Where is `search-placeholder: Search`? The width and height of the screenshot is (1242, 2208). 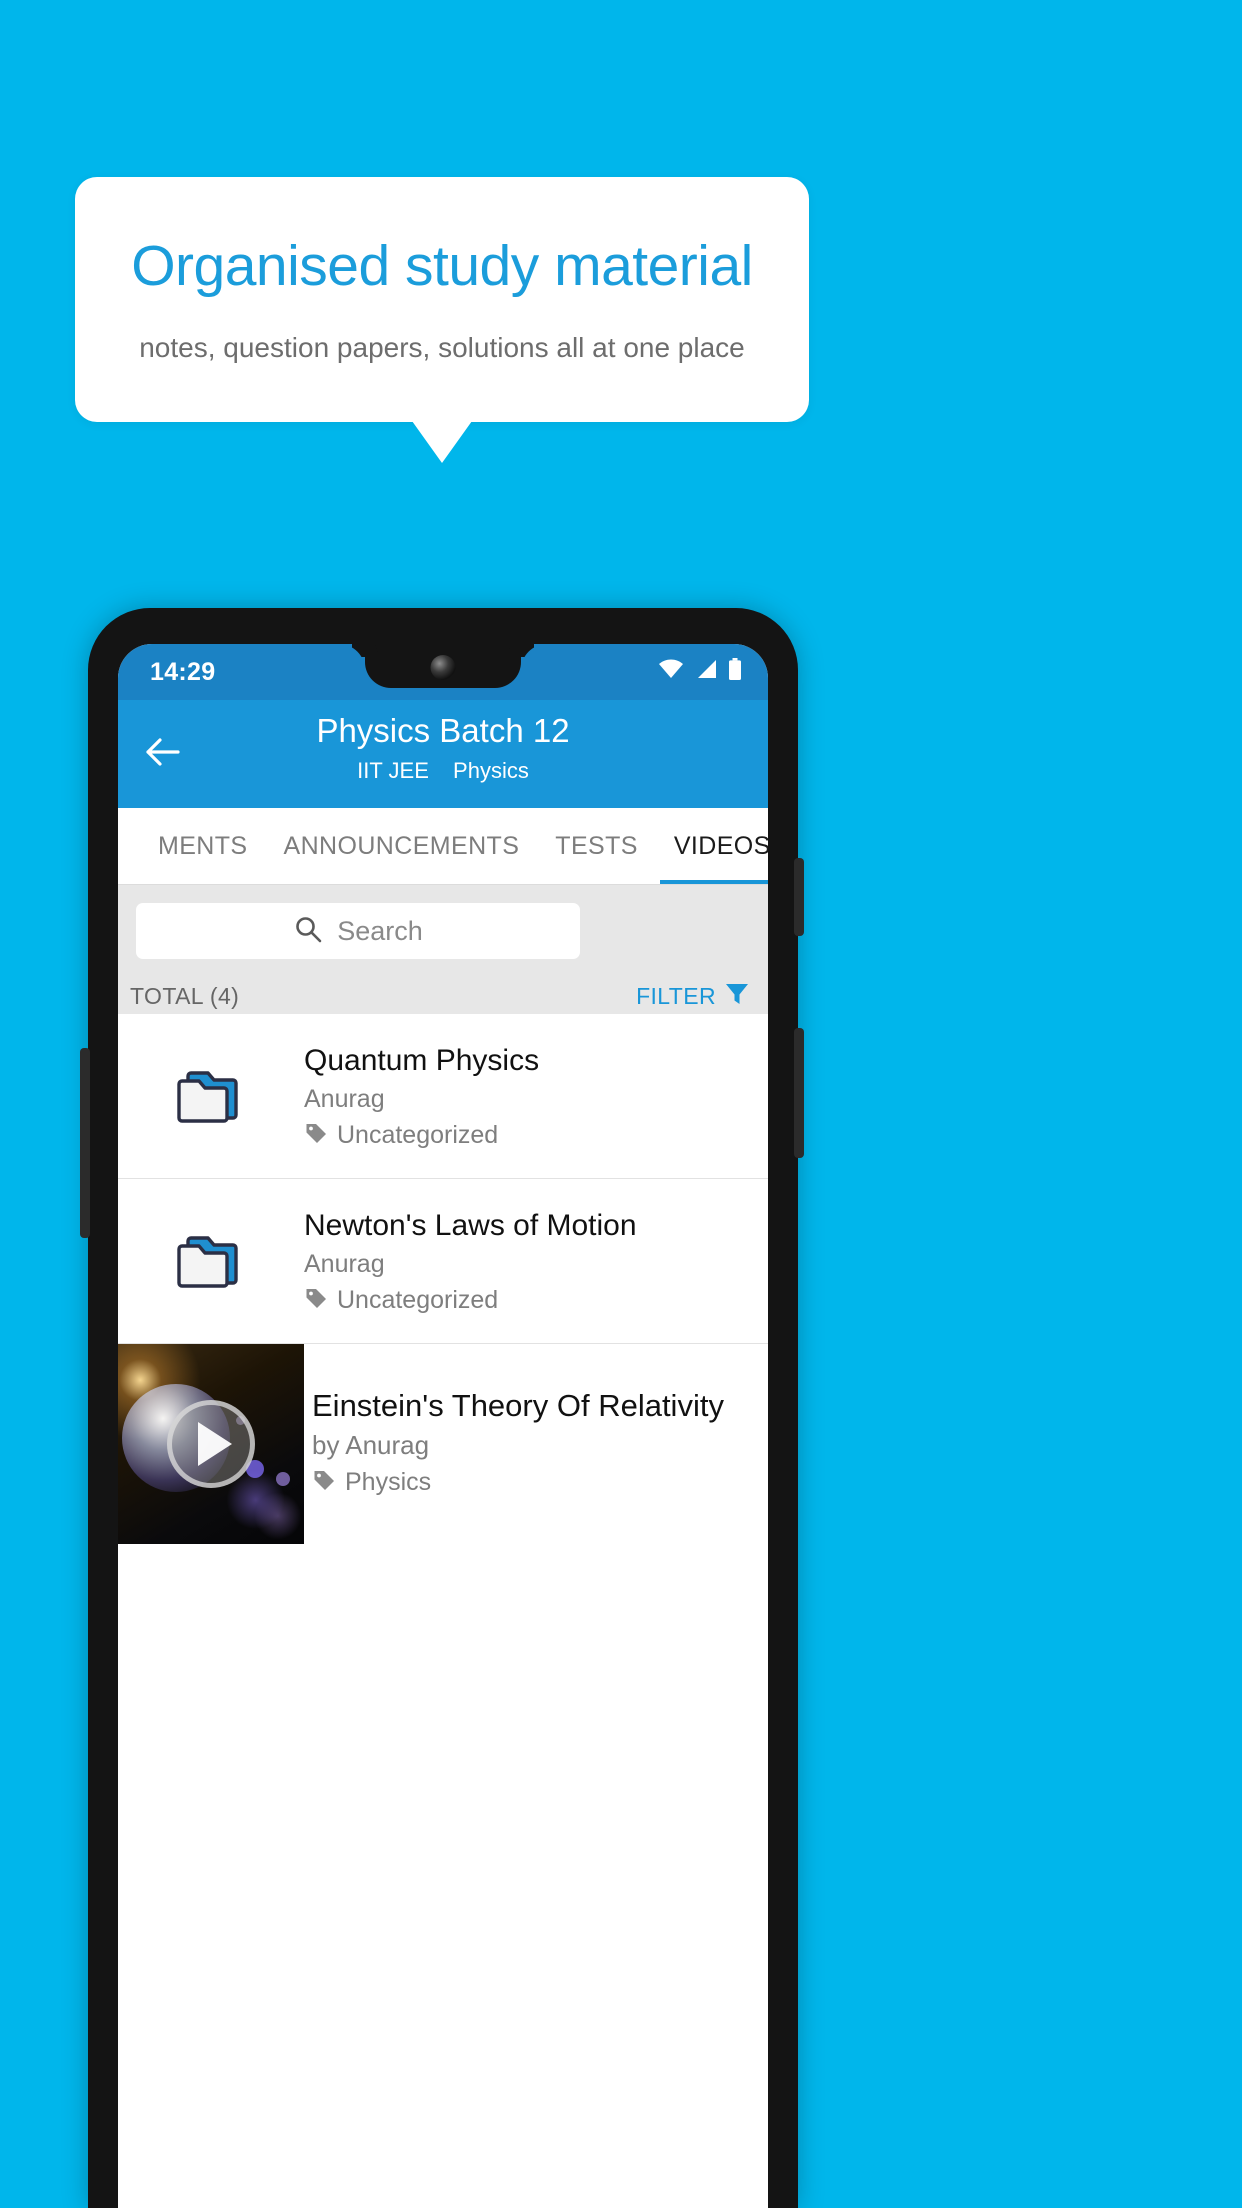
search-placeholder: Search is located at coordinates (380, 930).